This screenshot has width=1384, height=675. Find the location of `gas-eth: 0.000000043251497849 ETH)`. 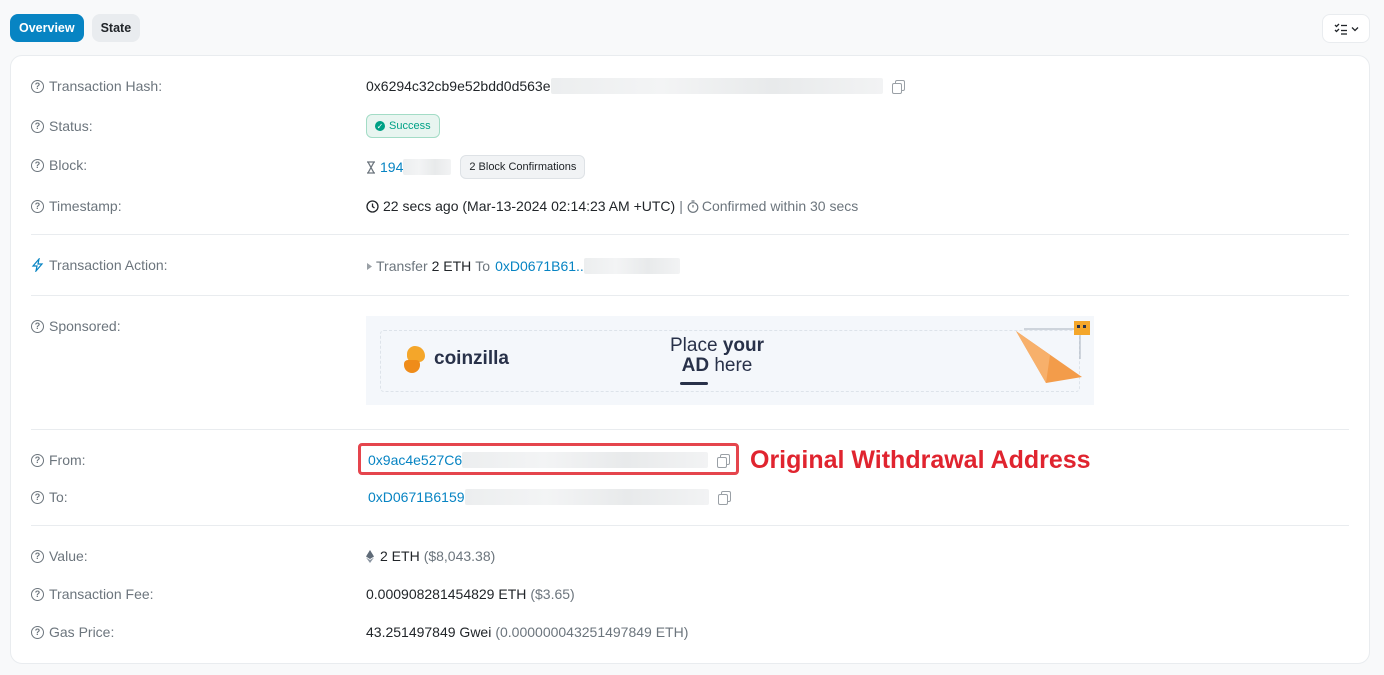

gas-eth: 0.000000043251497849 ETH) is located at coordinates (594, 632).